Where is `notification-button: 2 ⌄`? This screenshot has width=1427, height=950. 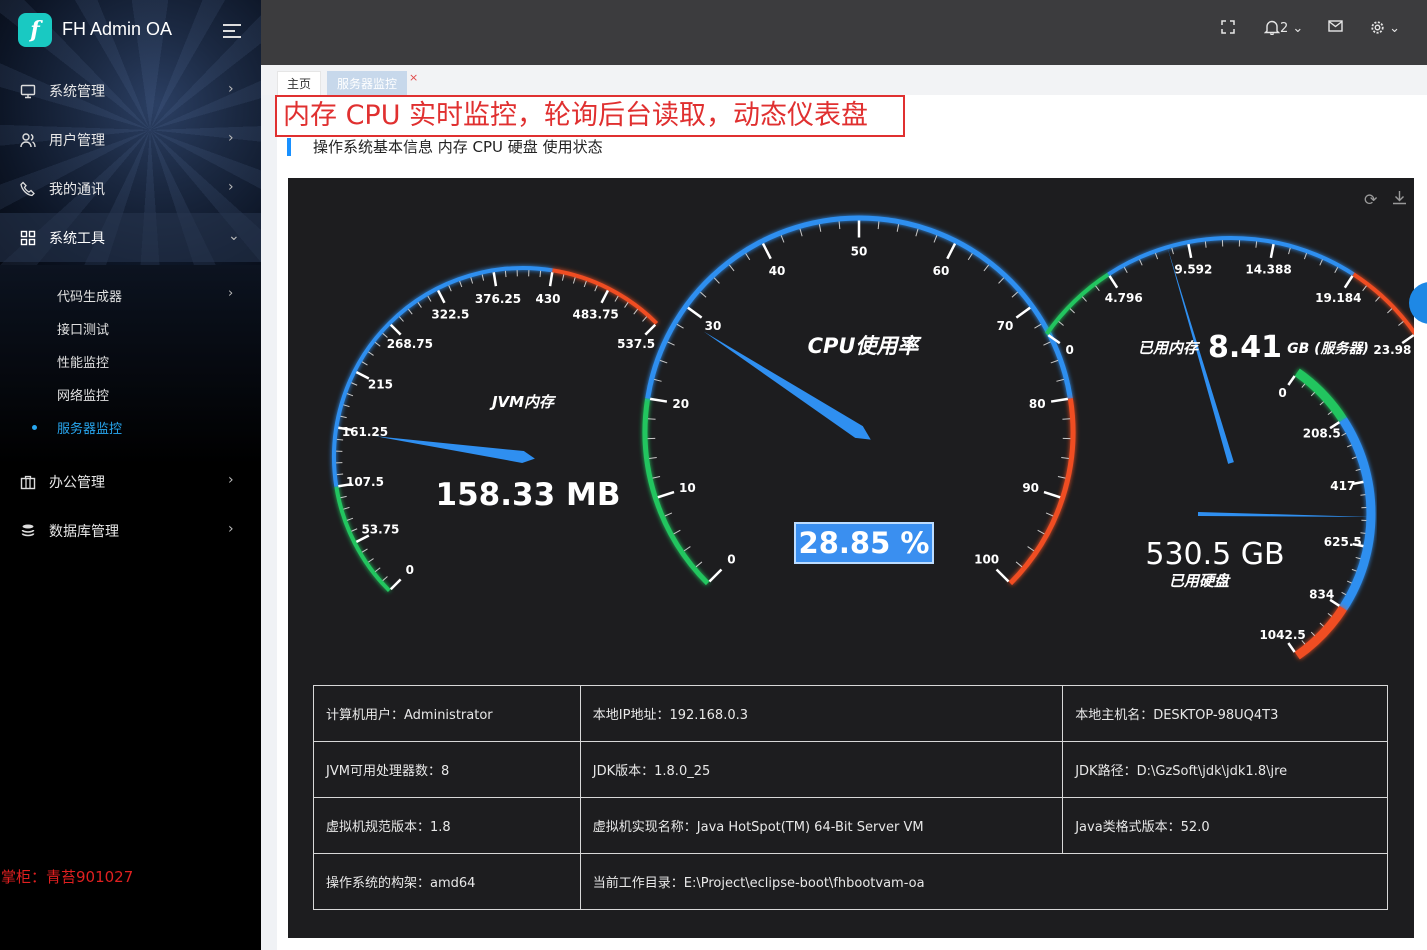
notification-button: 2 ⌄ is located at coordinates (1283, 28).